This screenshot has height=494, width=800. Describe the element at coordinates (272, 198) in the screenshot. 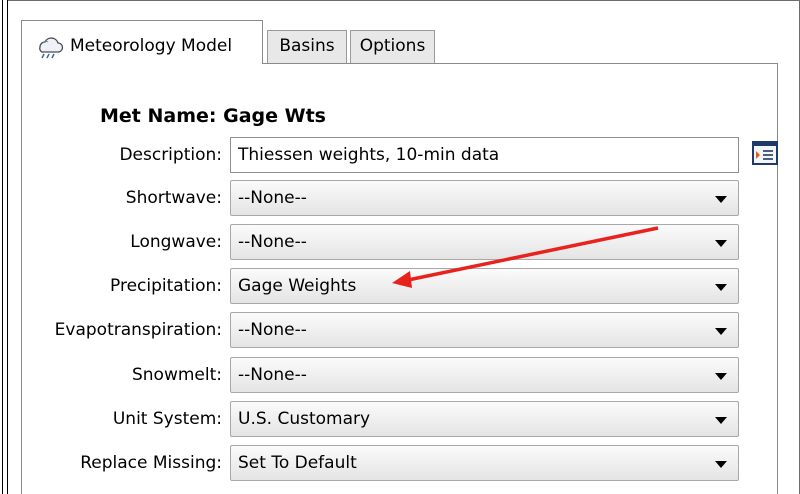

I see `shortwave-value: --None--` at that location.